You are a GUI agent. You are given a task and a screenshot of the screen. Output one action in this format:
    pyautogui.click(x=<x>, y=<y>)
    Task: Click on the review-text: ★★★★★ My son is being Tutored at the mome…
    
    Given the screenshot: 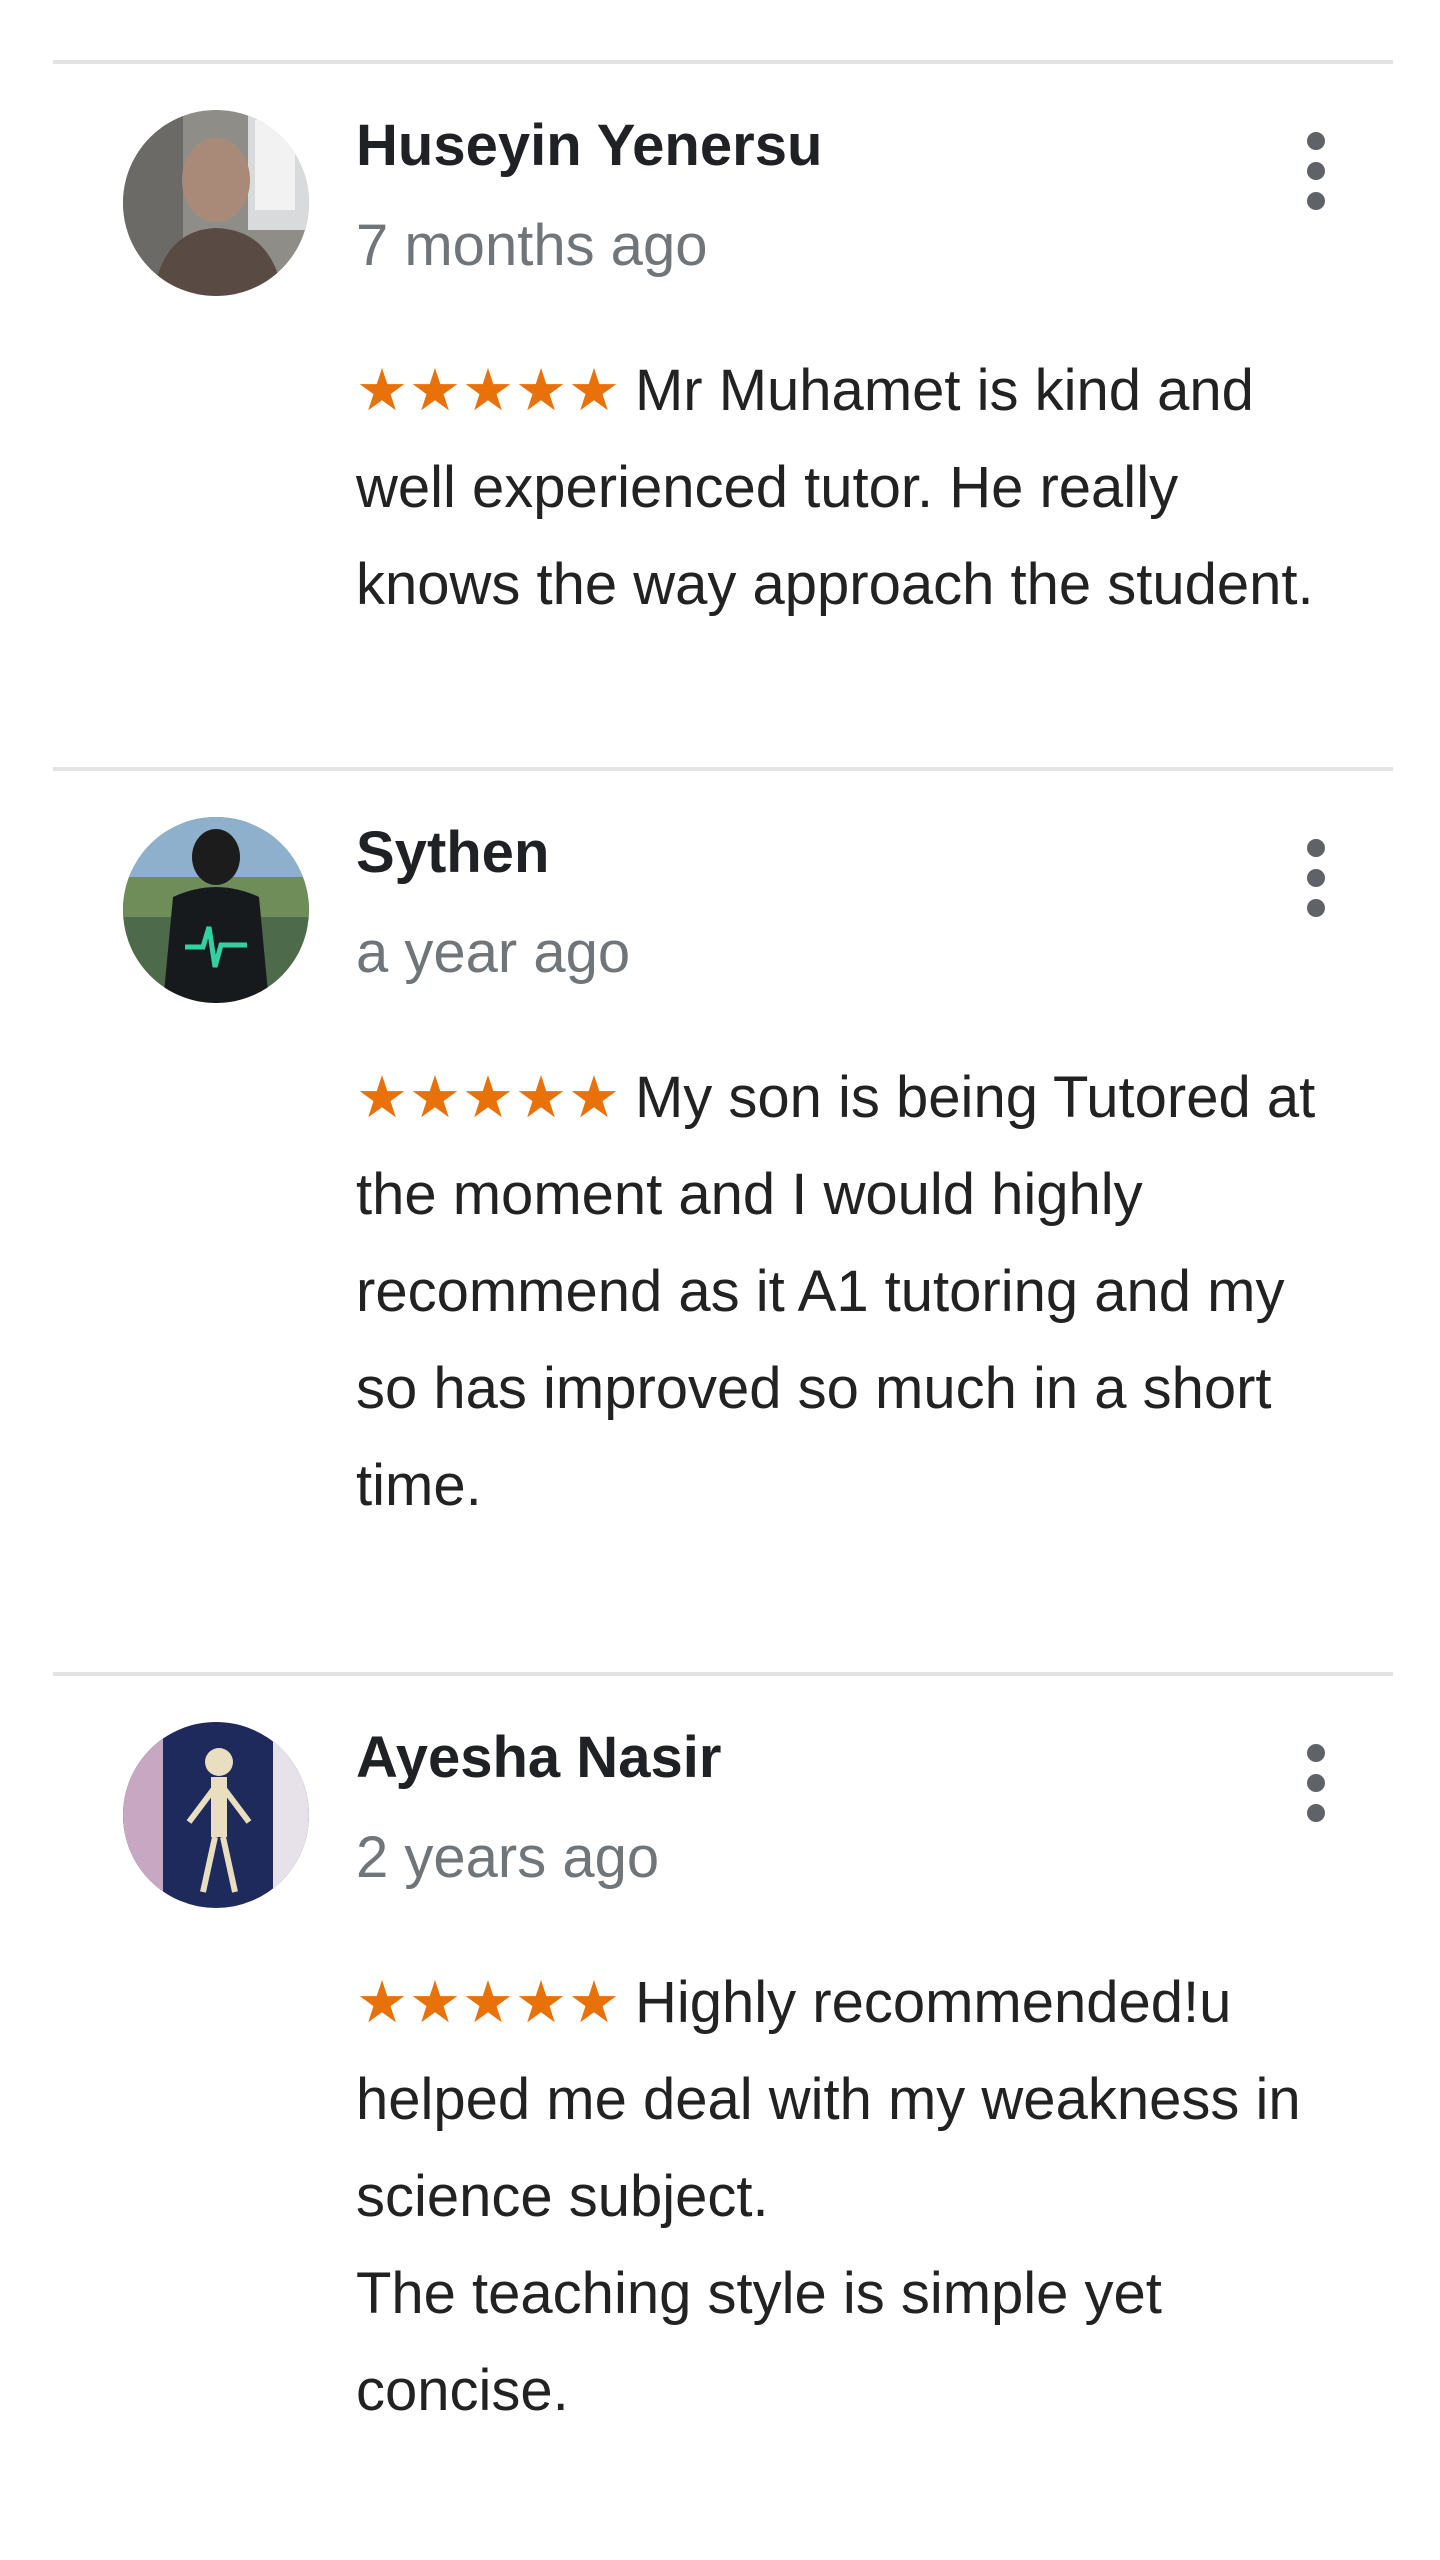 What is the action you would take?
    pyautogui.click(x=856, y=1291)
    